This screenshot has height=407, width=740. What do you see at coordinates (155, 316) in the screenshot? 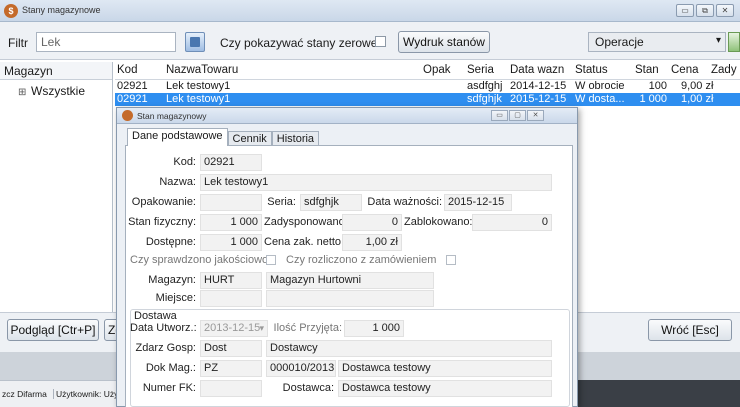
I see `dostawa-label: Dostawa` at bounding box center [155, 316].